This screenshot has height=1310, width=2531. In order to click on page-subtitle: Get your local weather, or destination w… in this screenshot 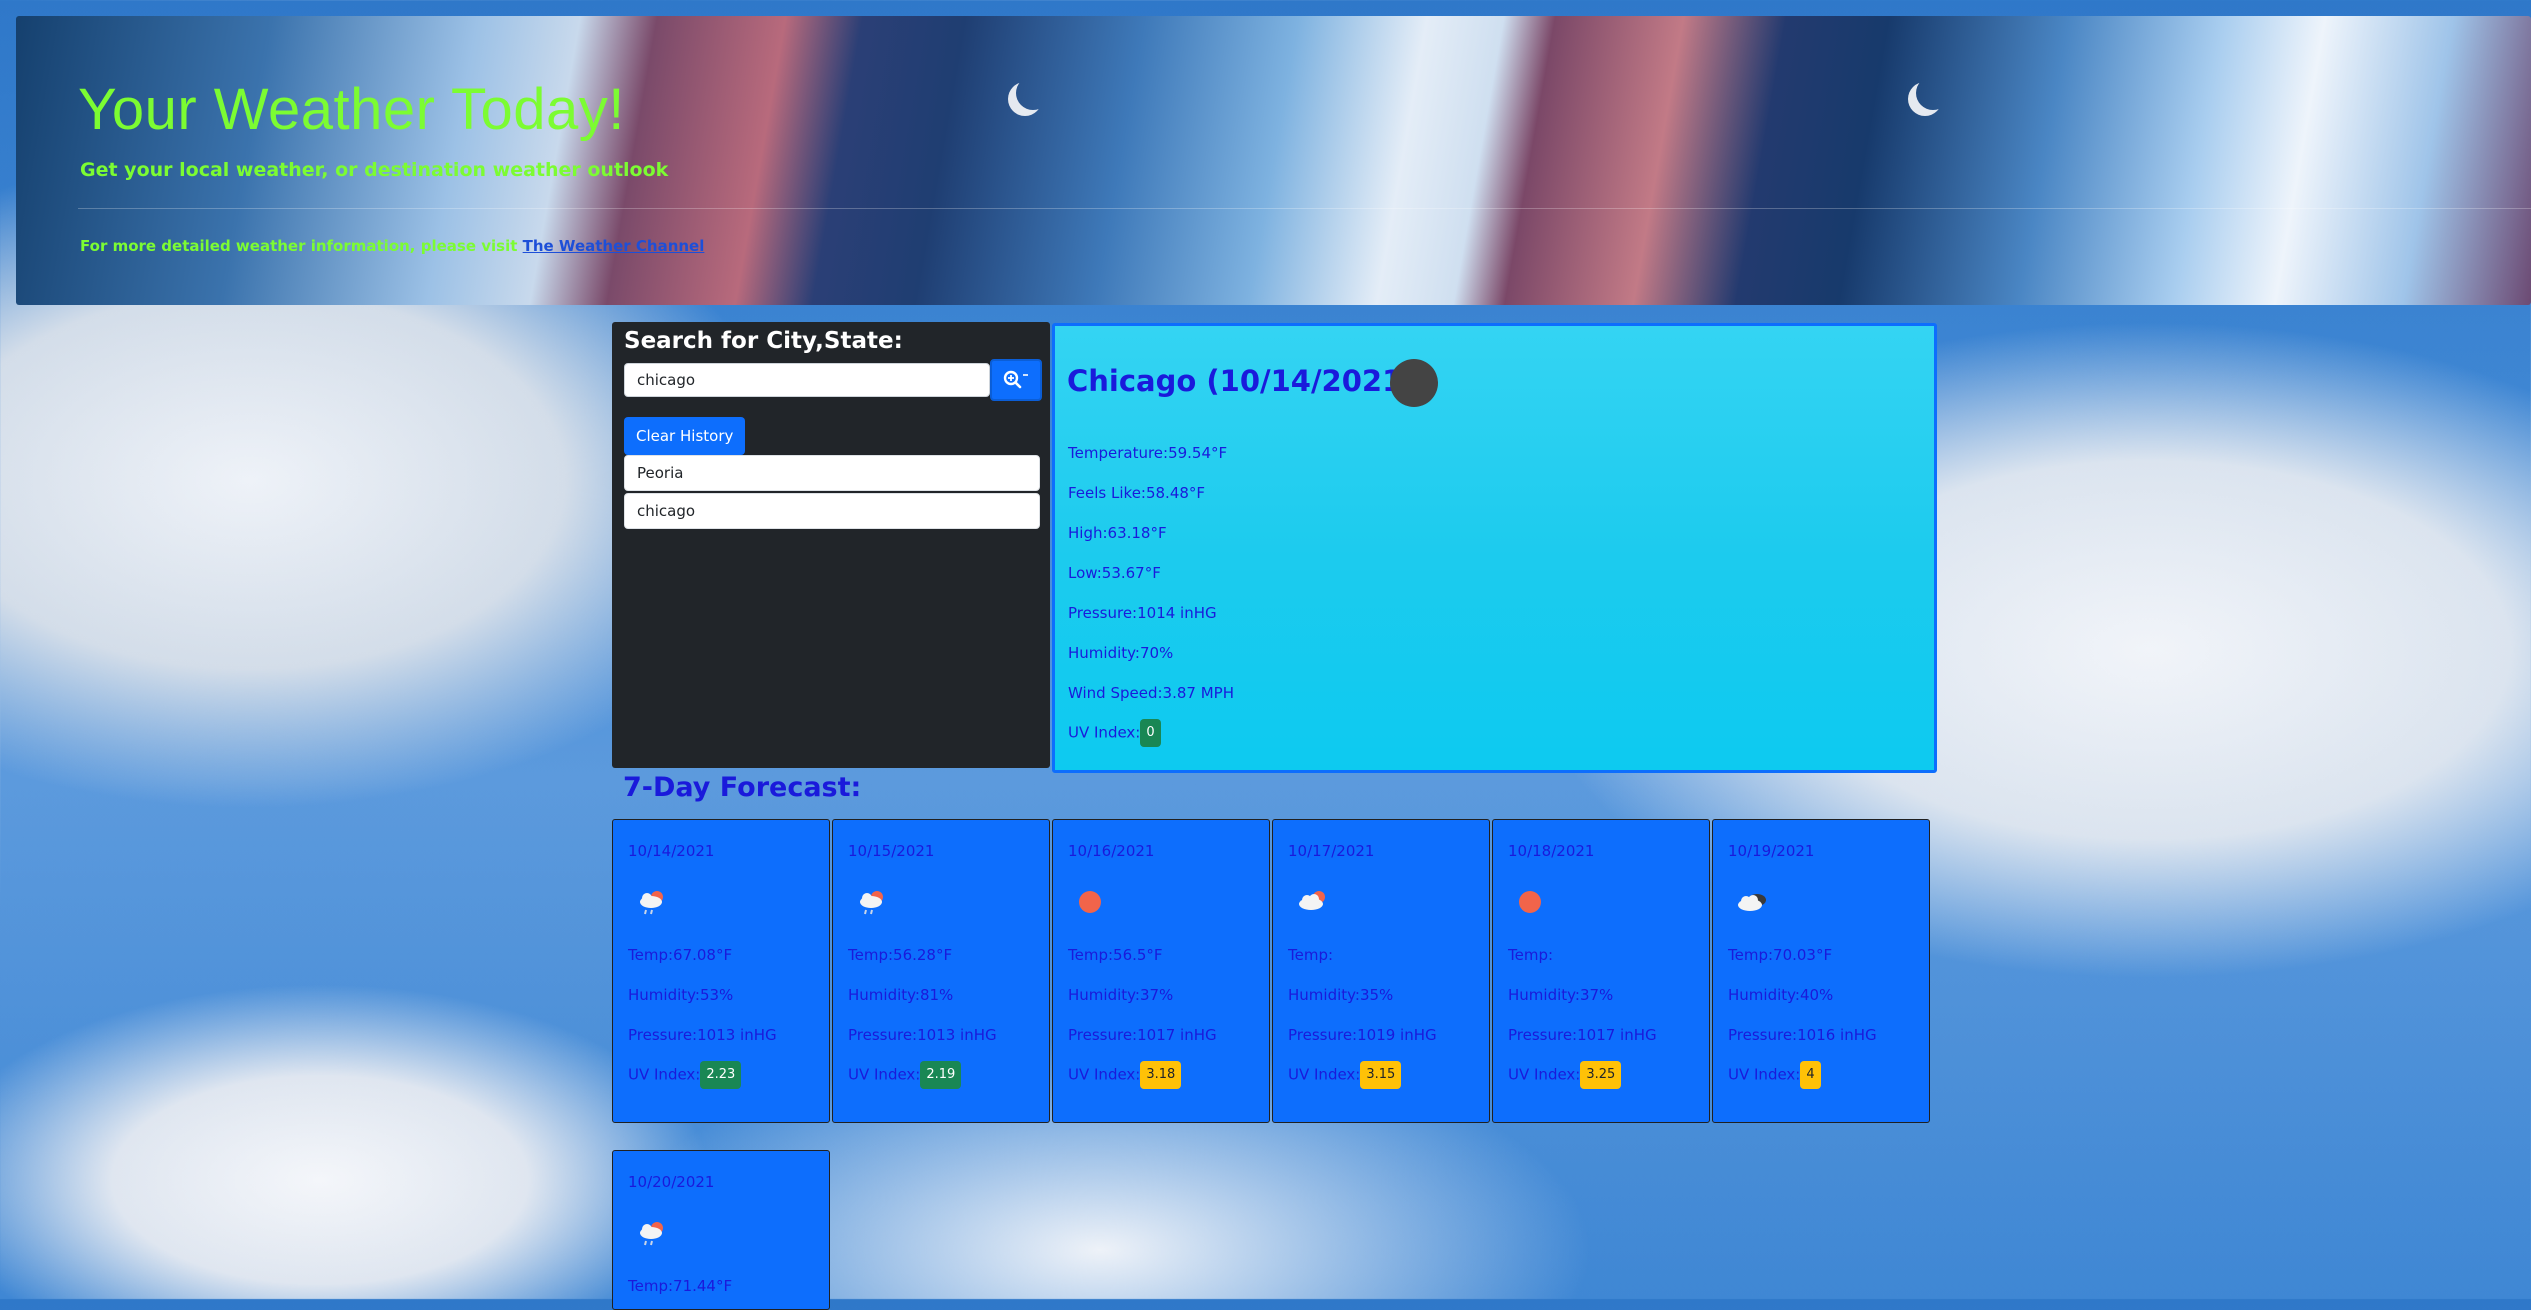, I will do `click(374, 170)`.